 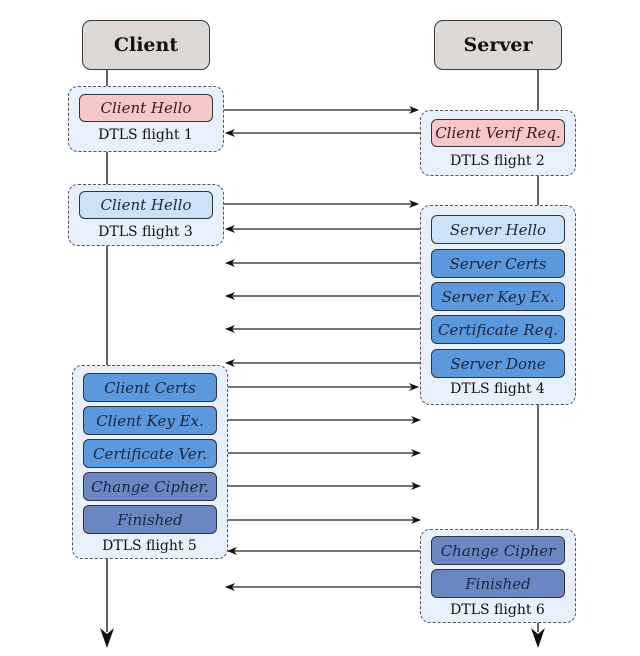 I want to click on flight-label: DTLS flight 4, so click(x=497, y=389).